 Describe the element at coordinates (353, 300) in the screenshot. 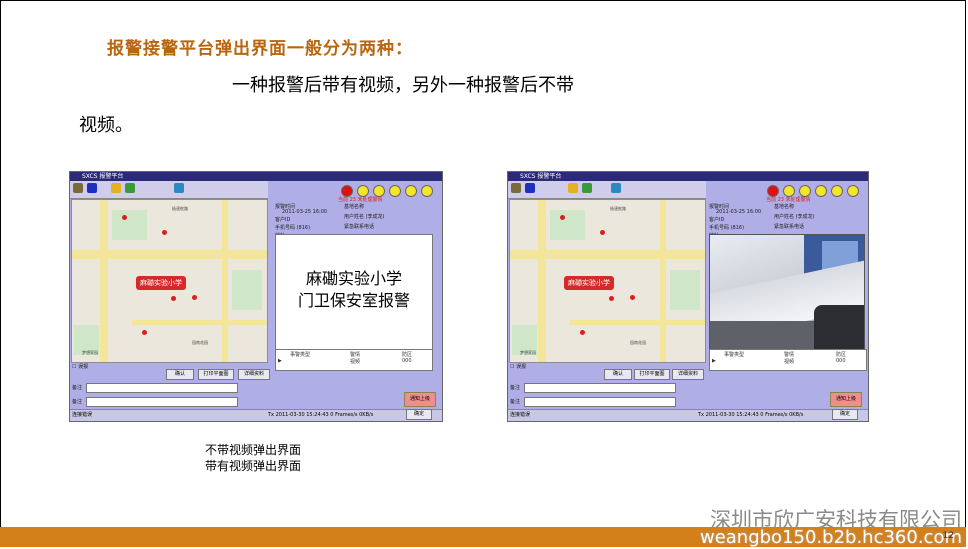

I see `alarm-message-line2: 门卫保安室报警` at that location.